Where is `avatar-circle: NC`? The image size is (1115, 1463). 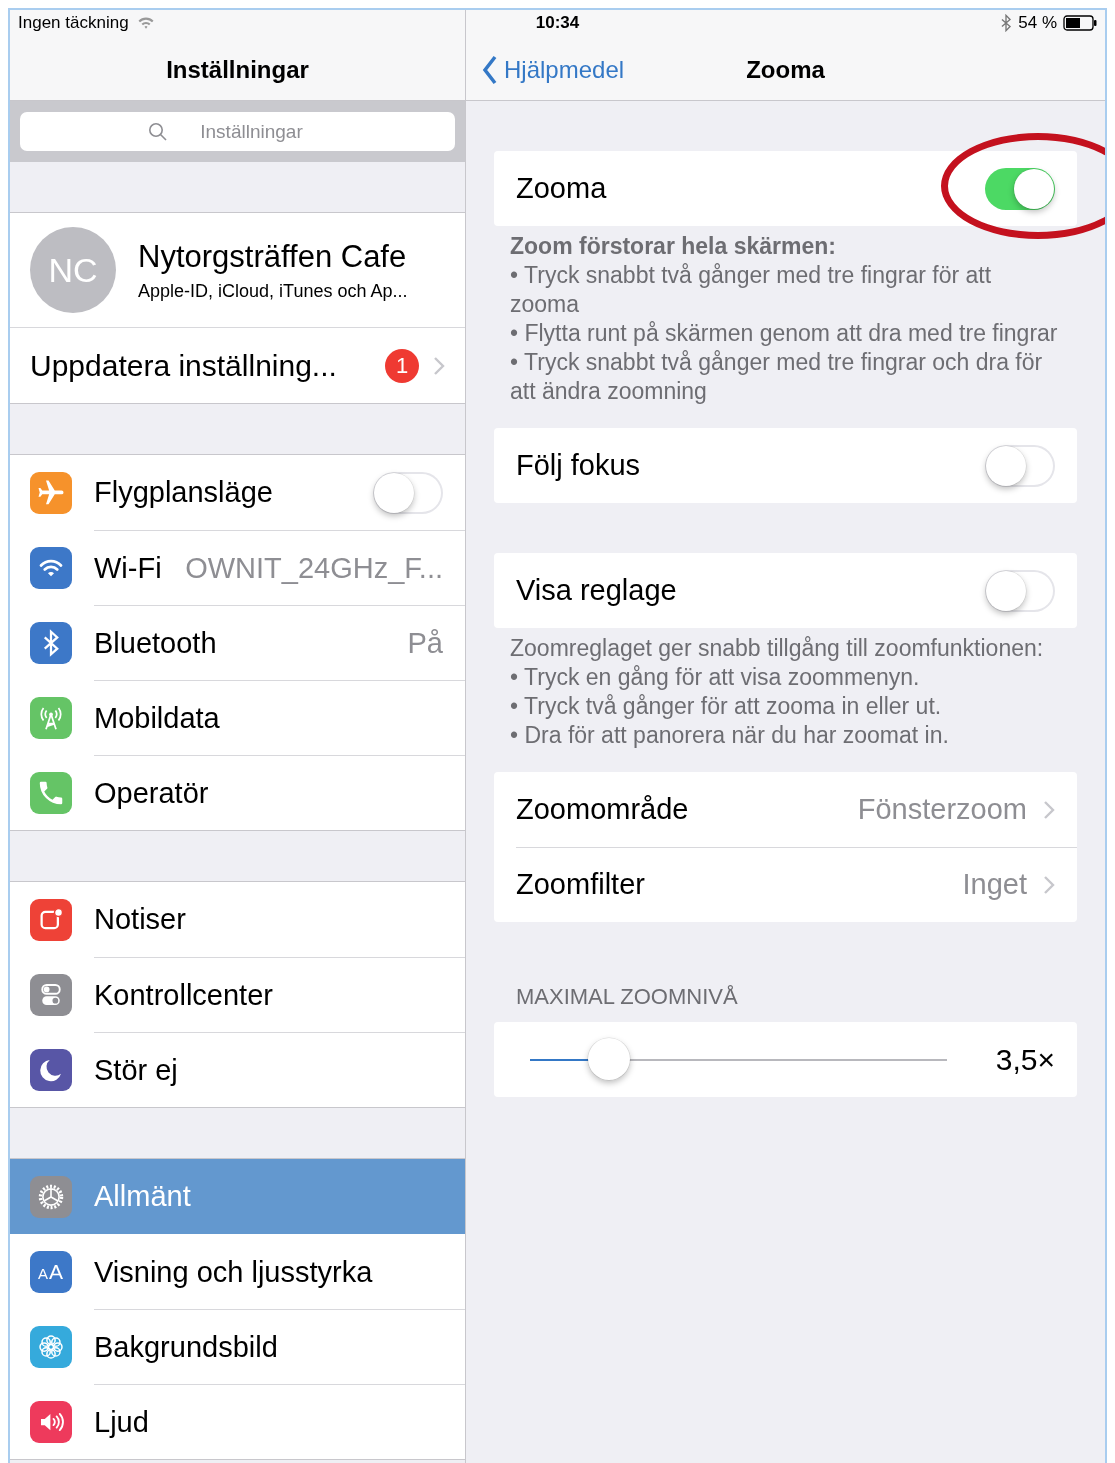
avatar-circle: NC is located at coordinates (73, 270).